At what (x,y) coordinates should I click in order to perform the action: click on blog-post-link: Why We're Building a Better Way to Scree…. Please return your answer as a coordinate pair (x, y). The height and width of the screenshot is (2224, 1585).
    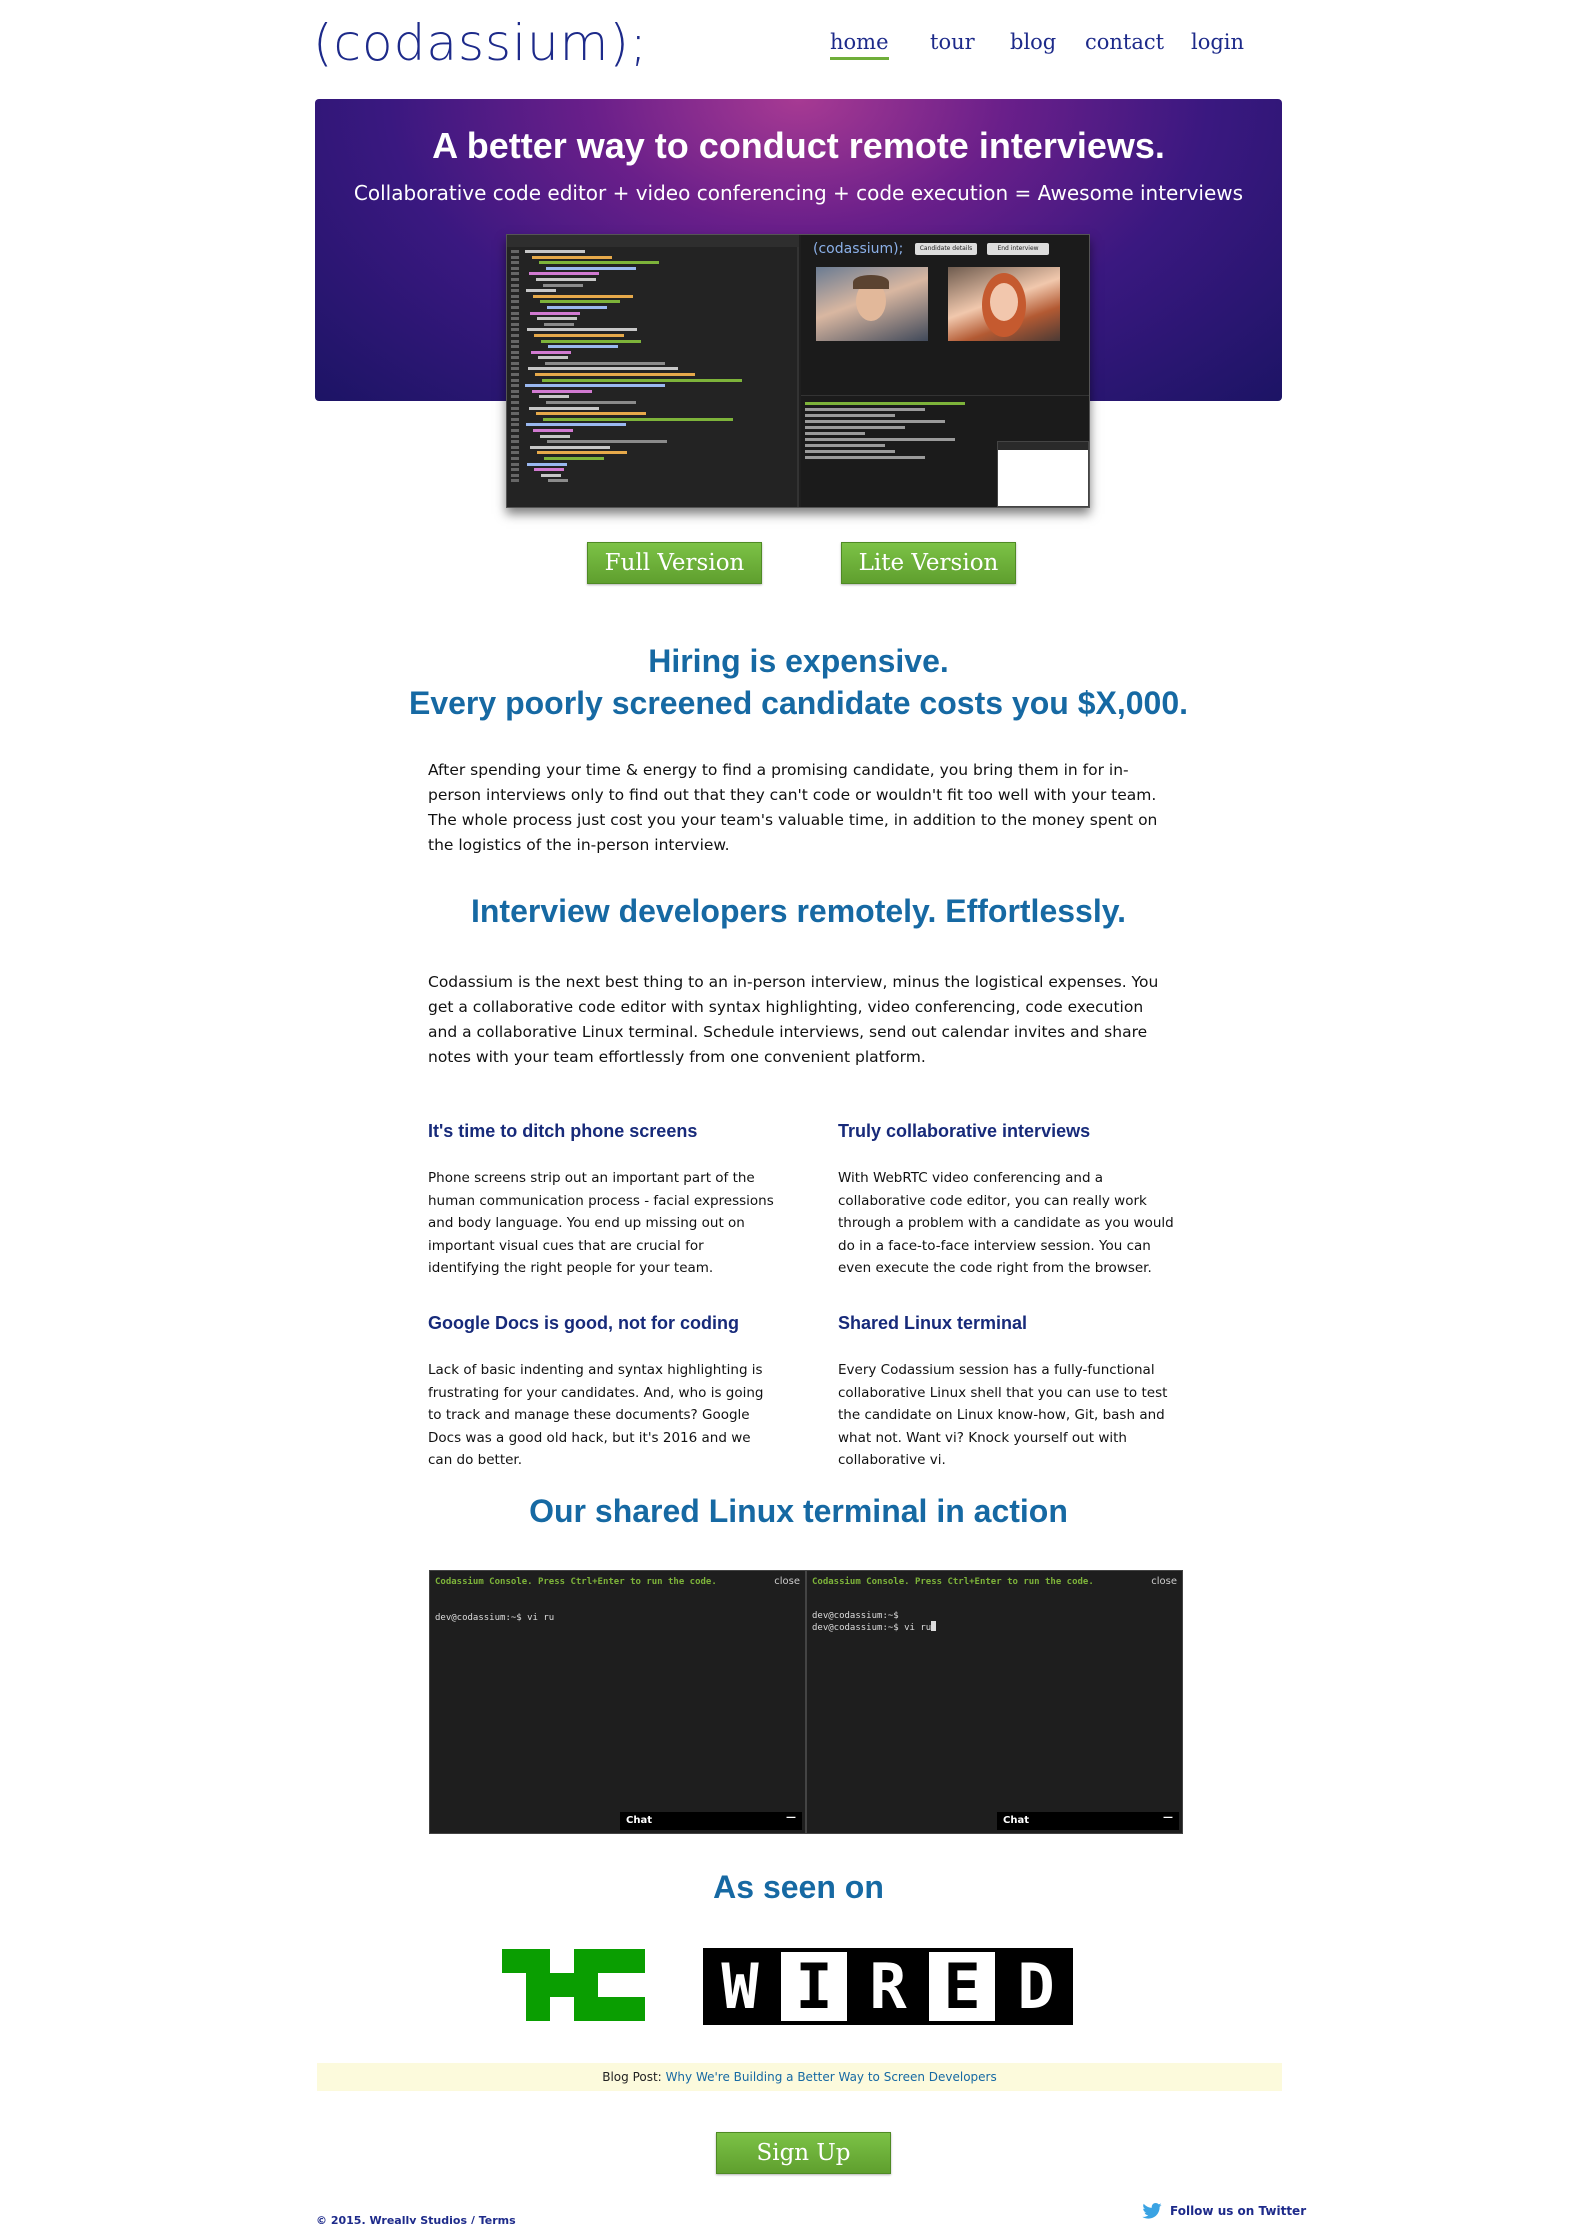
    Looking at the image, I should click on (831, 2077).